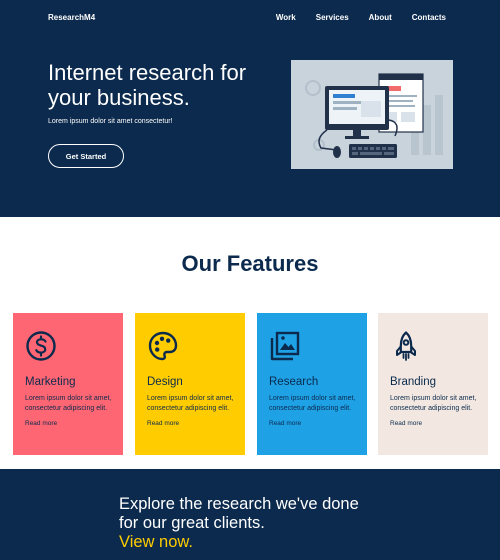 This screenshot has height=560, width=500. I want to click on hero-title: Internet research for your business., so click(147, 85).